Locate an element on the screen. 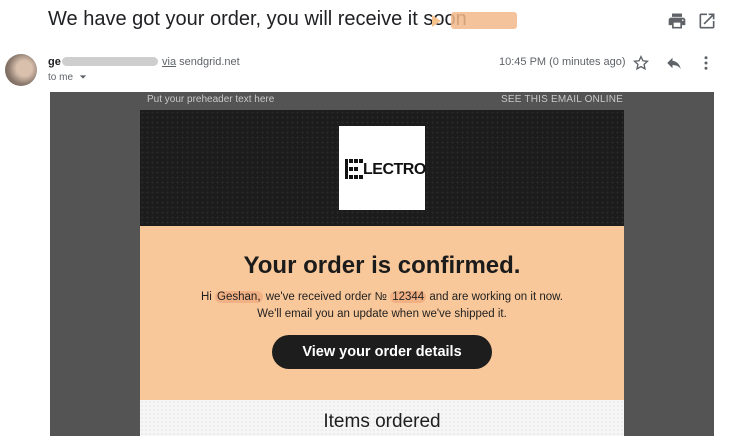  greeting-prefix: Hi is located at coordinates (208, 297).